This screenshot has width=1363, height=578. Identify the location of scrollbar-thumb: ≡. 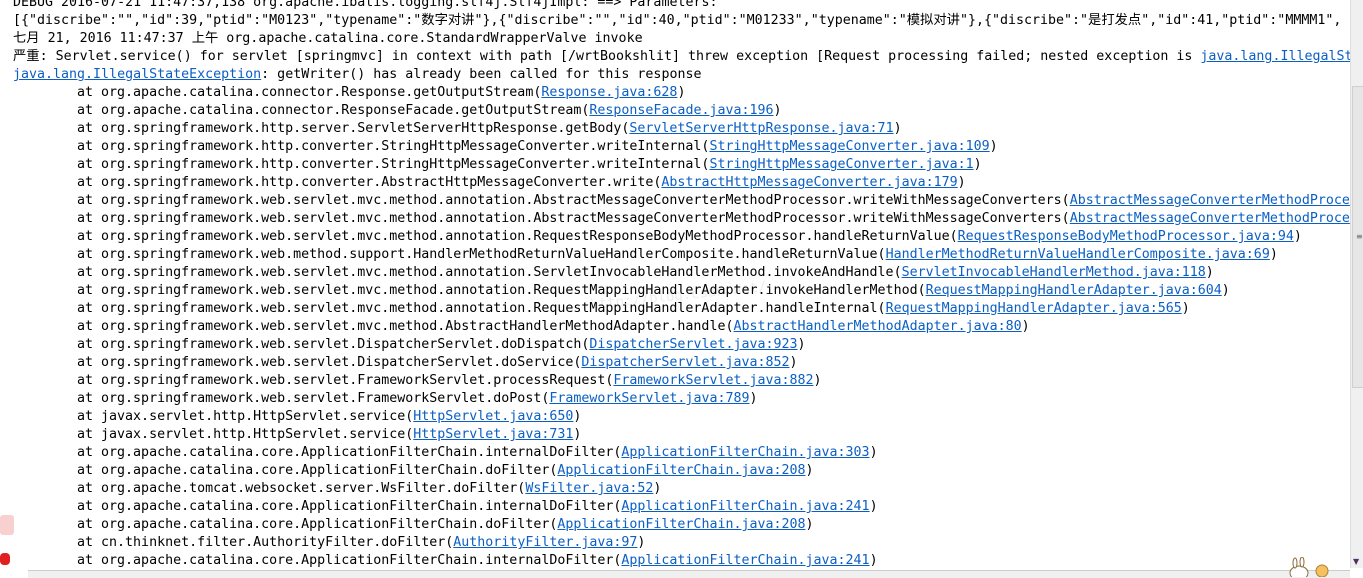
(1357, 237).